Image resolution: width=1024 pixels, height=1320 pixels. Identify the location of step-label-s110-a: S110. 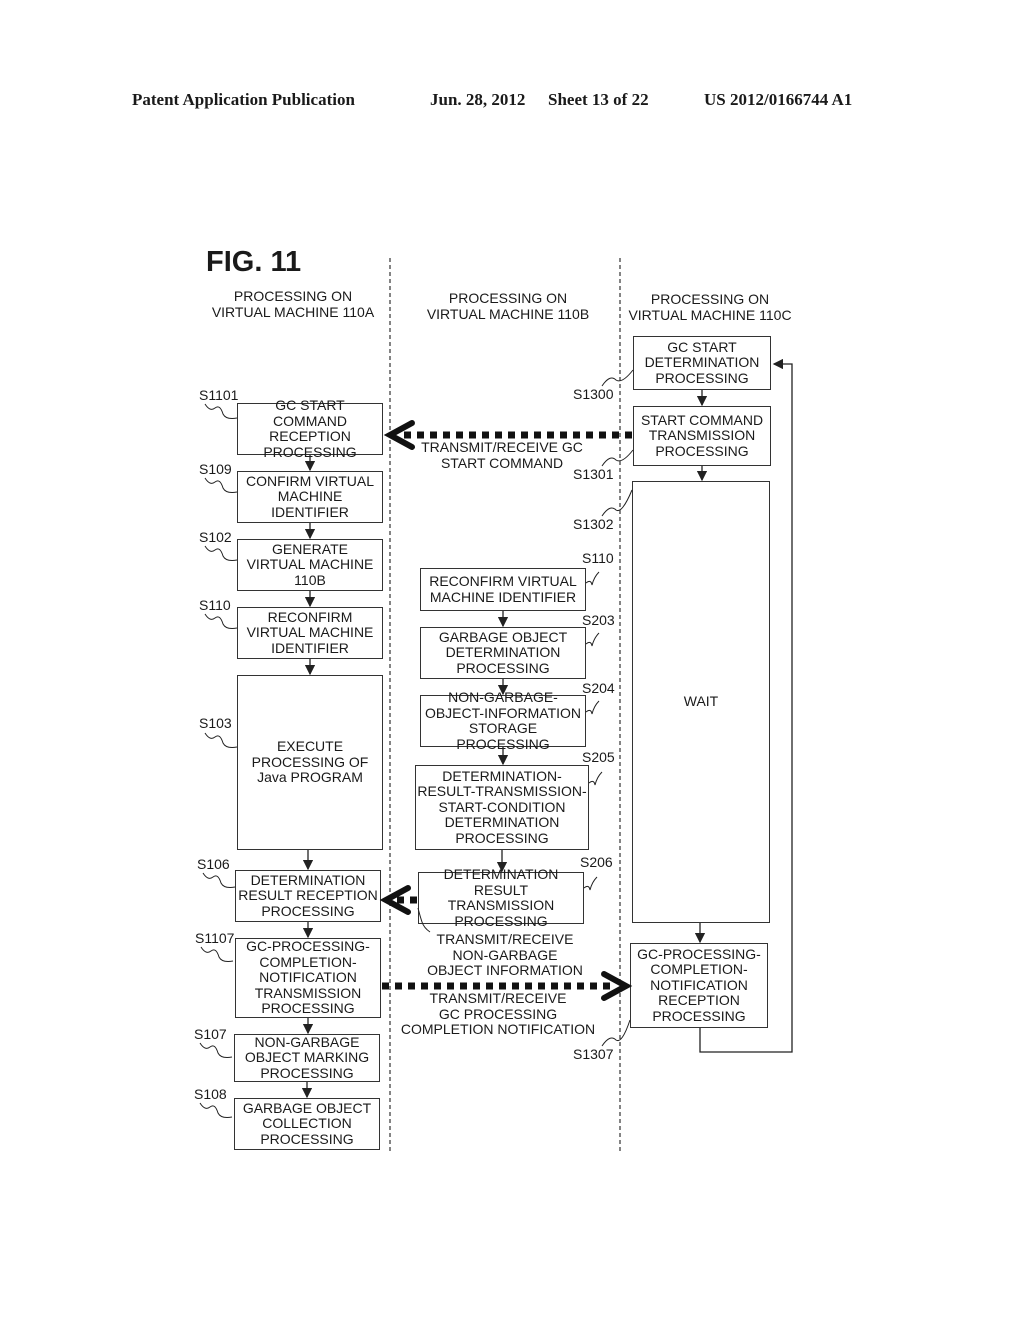
(215, 605).